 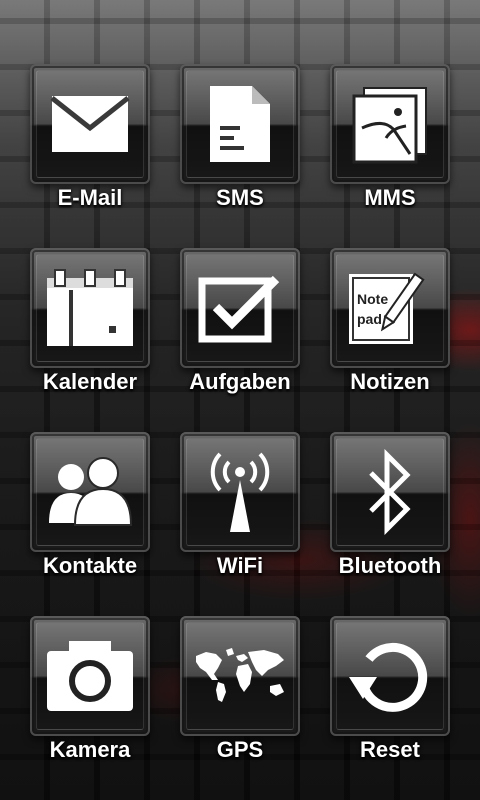 What do you see at coordinates (240, 749) in the screenshot?
I see `gps-label: GPS` at bounding box center [240, 749].